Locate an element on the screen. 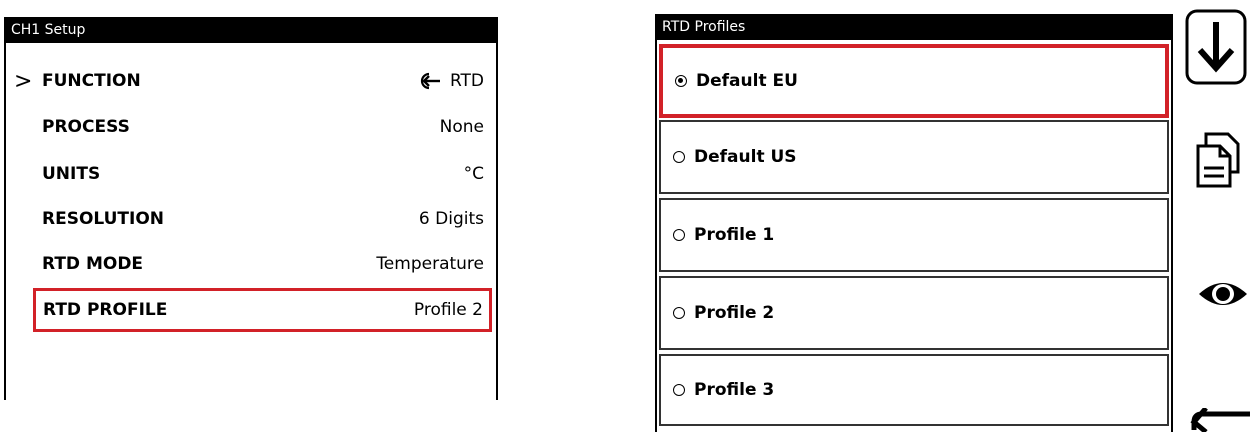 This screenshot has height=432, width=1260. profile-label: Default US is located at coordinates (745, 157).